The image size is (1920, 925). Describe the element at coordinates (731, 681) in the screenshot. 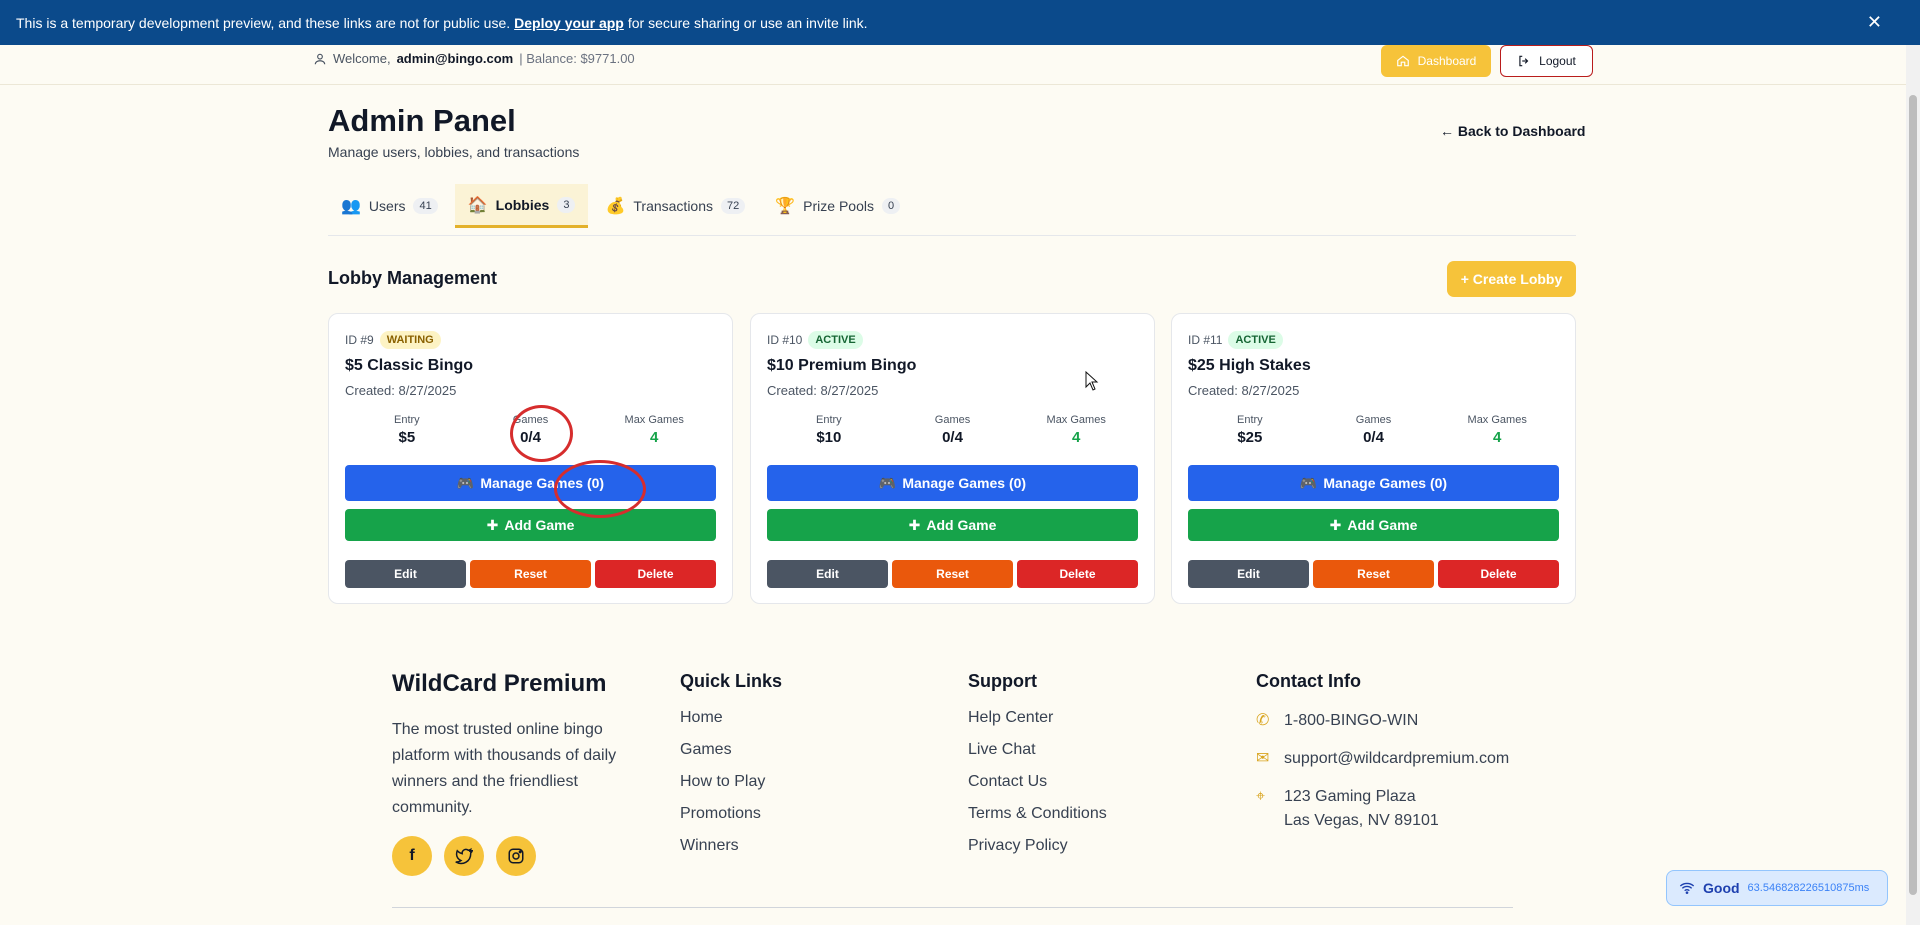

I see `quick-links-title: Quick Links` at that location.